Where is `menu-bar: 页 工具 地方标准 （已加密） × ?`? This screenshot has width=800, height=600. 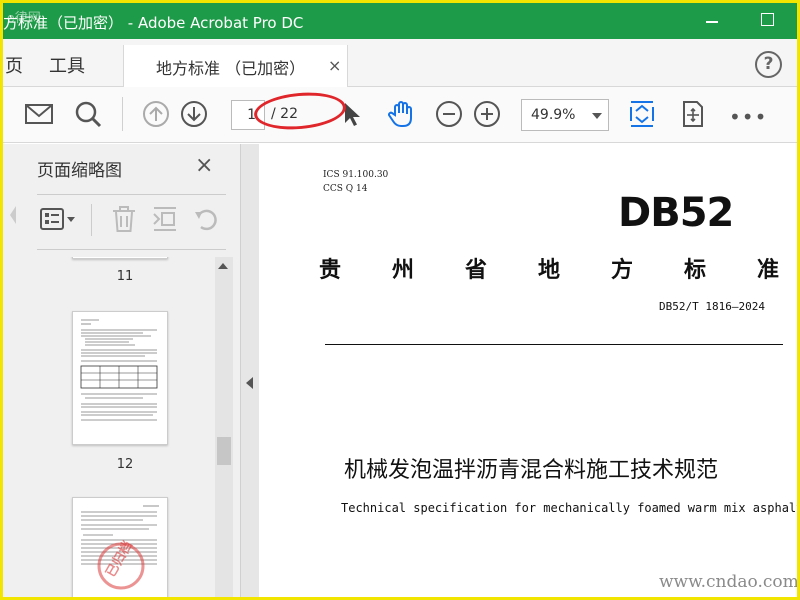
menu-bar: 页 工具 地方标准 （已加密） × ? is located at coordinates (400, 63).